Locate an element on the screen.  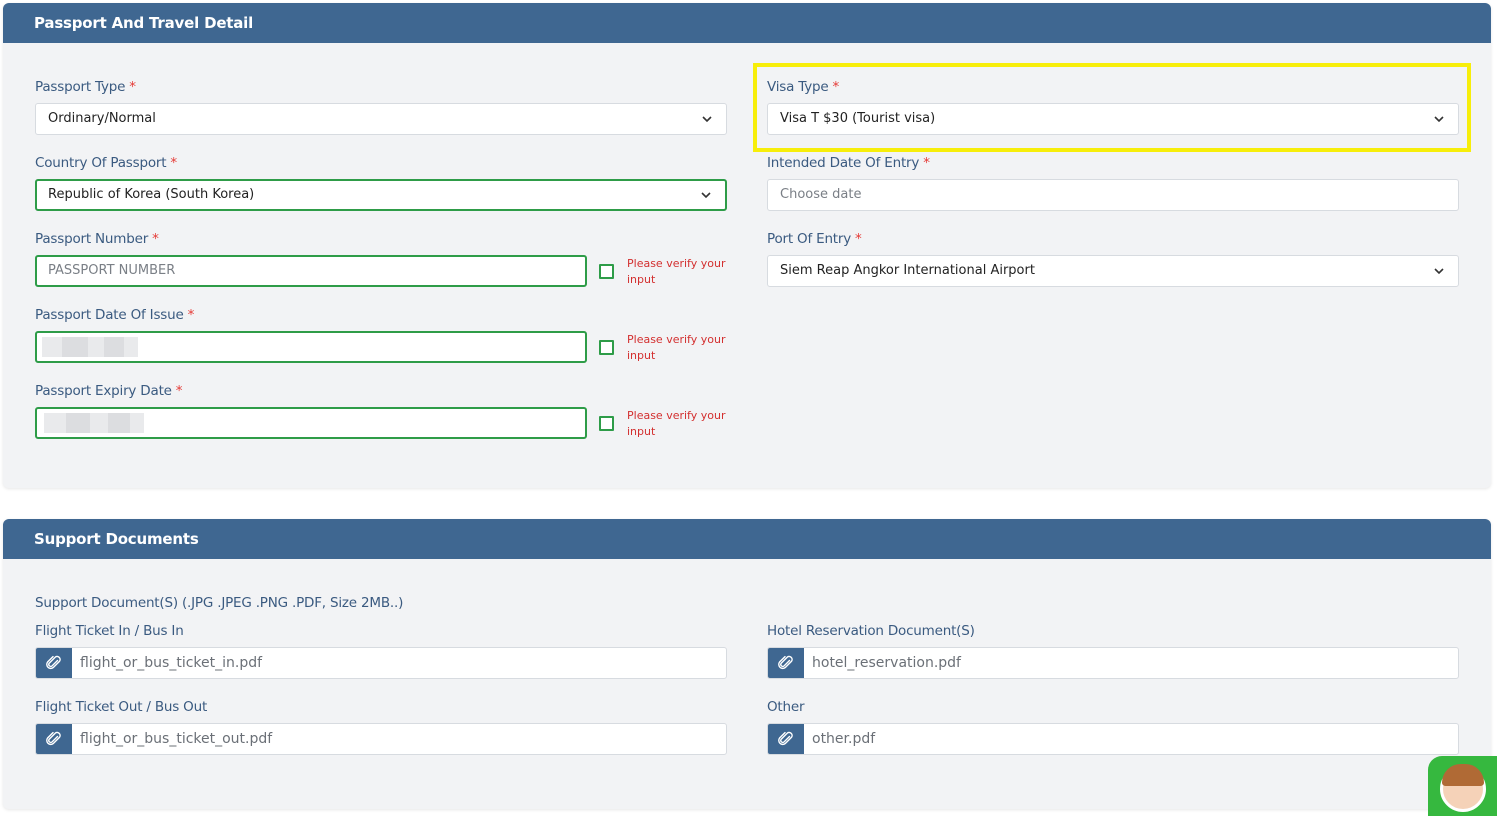
passport-expiry-date-checkbox is located at coordinates (606, 423).